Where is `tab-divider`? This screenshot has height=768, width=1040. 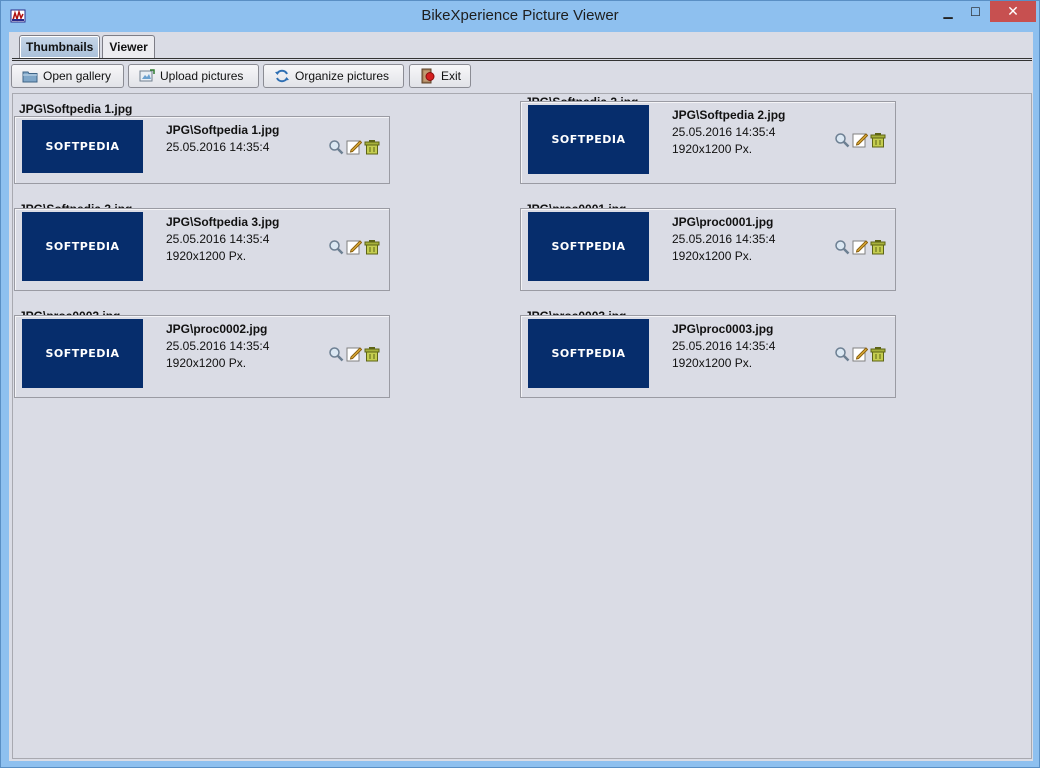 tab-divider is located at coordinates (522, 59).